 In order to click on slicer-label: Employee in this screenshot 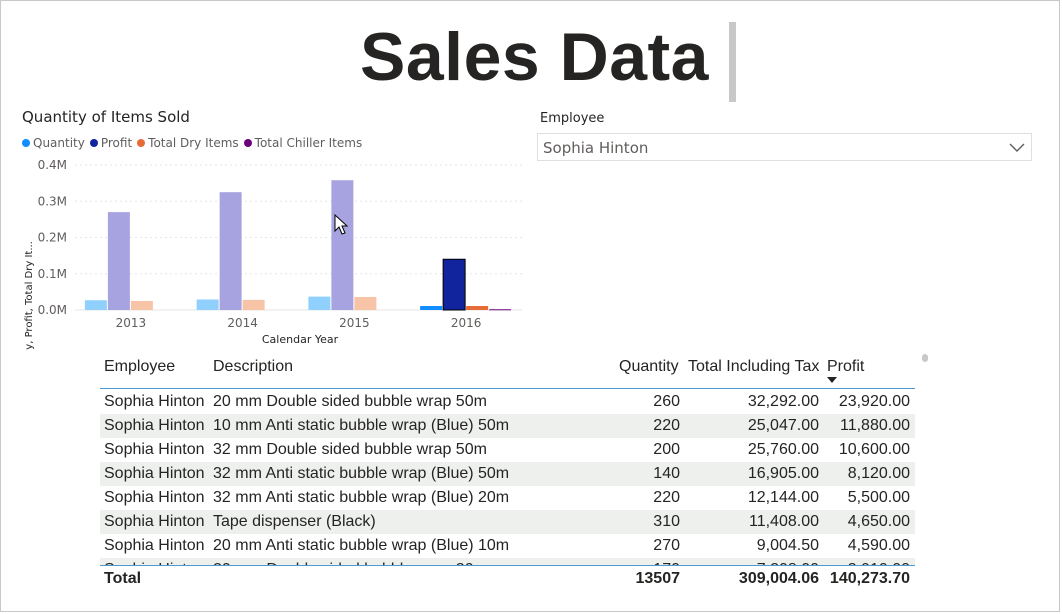, I will do `click(572, 118)`.